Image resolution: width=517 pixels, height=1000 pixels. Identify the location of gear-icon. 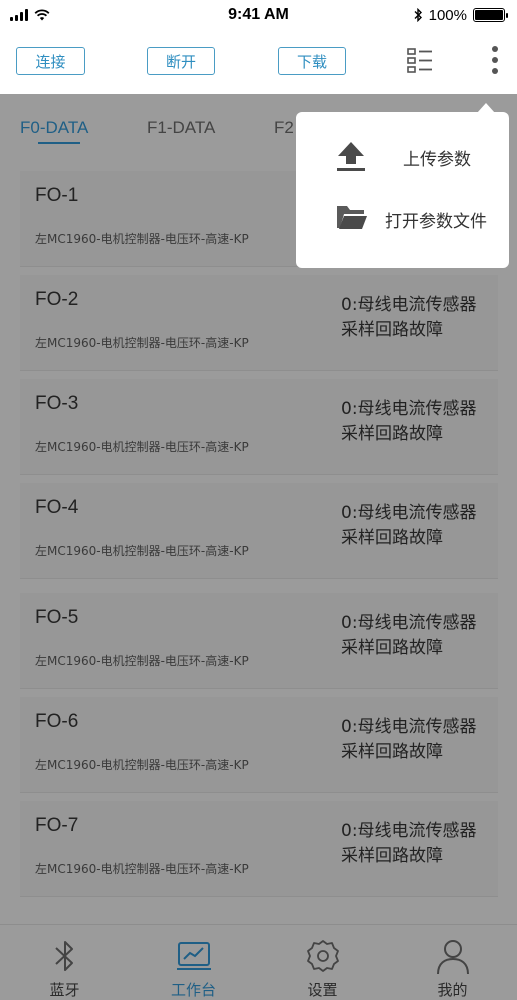
(322, 956).